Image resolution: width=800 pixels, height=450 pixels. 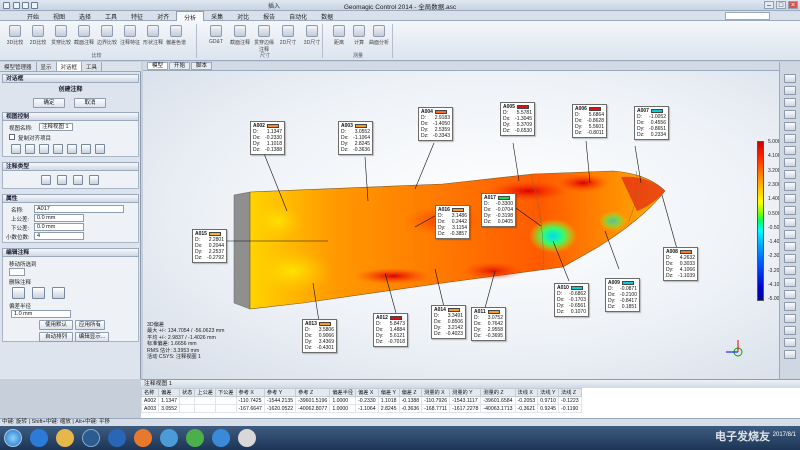 What do you see at coordinates (56, 337) in the screenshot?
I see `auto-arrange-button: 自动排列` at bounding box center [56, 337].